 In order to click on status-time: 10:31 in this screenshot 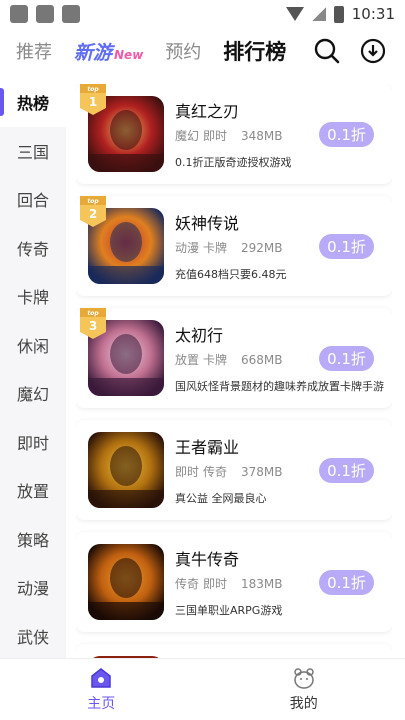, I will do `click(373, 14)`.